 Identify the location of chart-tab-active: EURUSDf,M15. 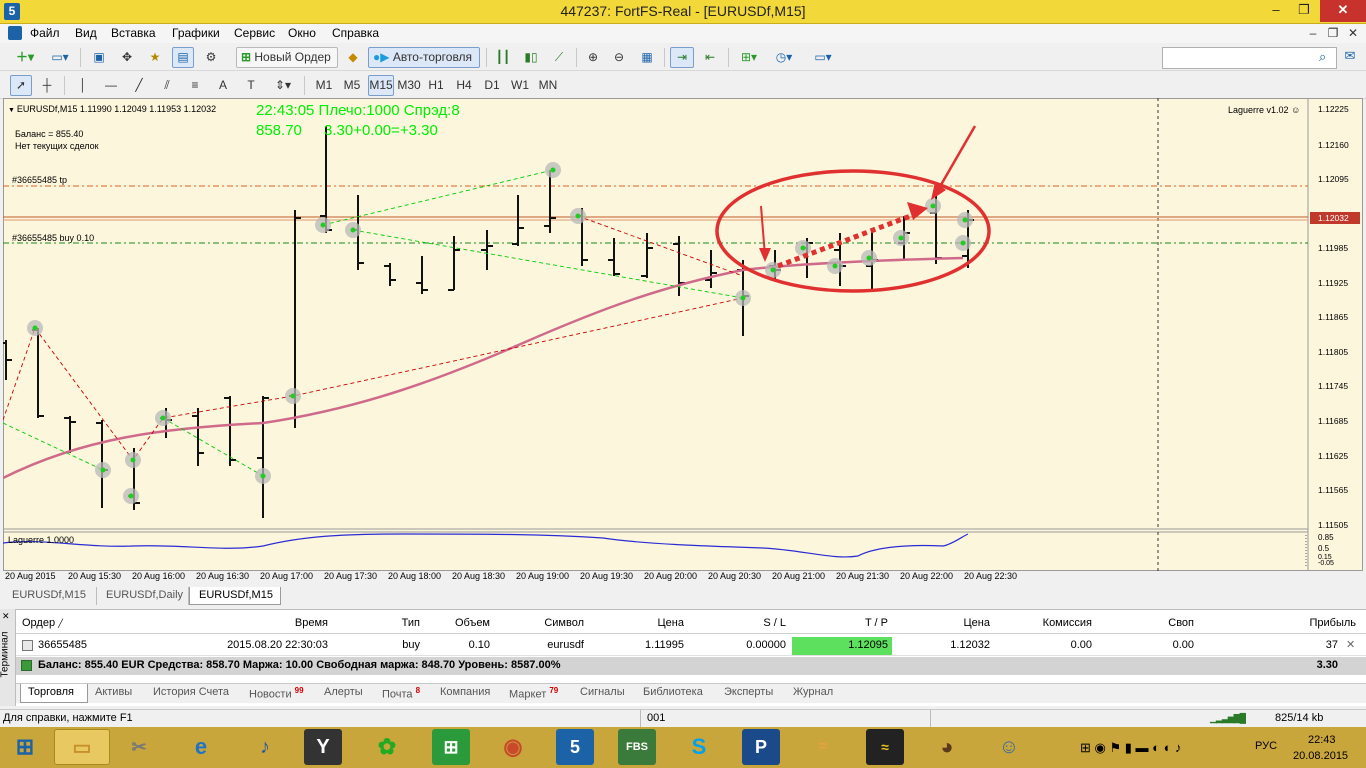
(235, 596).